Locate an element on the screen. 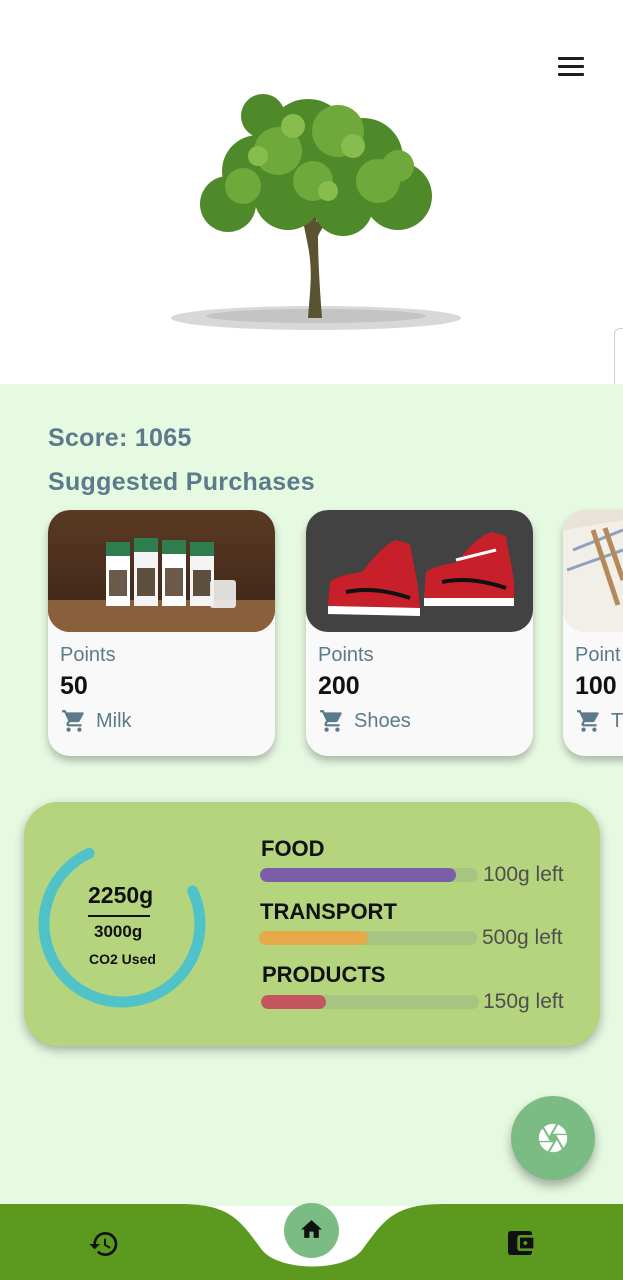 The image size is (623, 1280). score-text: Score: 1065 is located at coordinates (120, 438).